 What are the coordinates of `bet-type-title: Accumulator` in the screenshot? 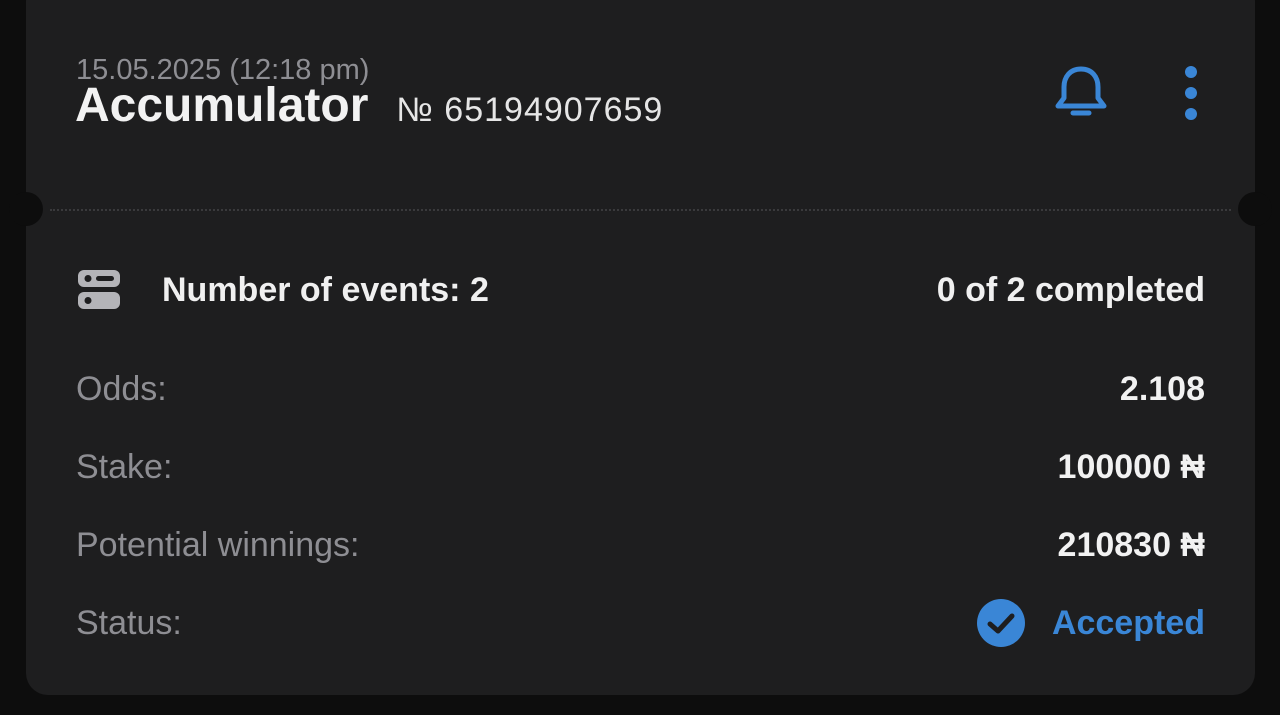 It's located at (222, 105).